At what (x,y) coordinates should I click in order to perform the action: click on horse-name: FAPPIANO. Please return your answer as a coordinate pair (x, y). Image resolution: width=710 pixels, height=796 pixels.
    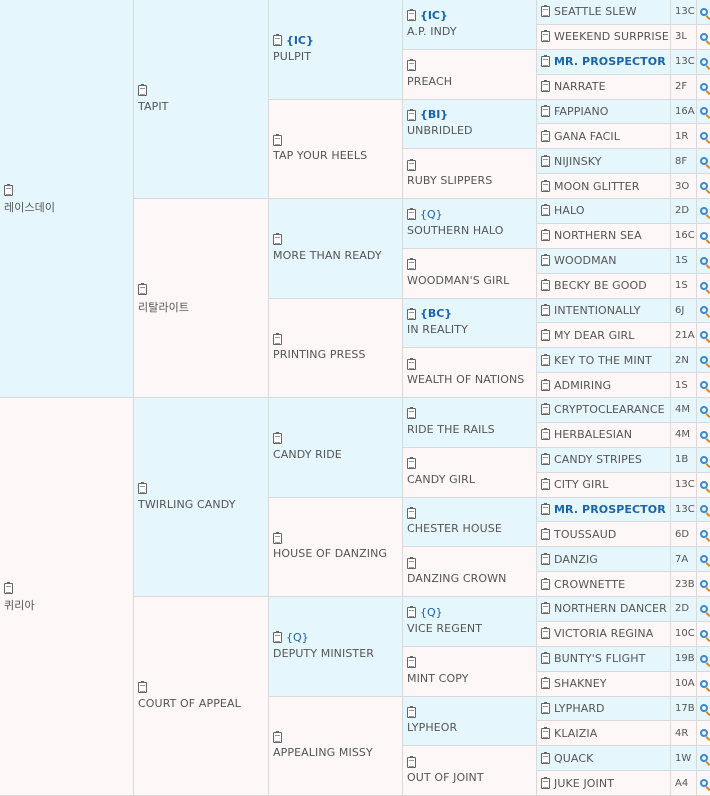
    Looking at the image, I should click on (581, 111).